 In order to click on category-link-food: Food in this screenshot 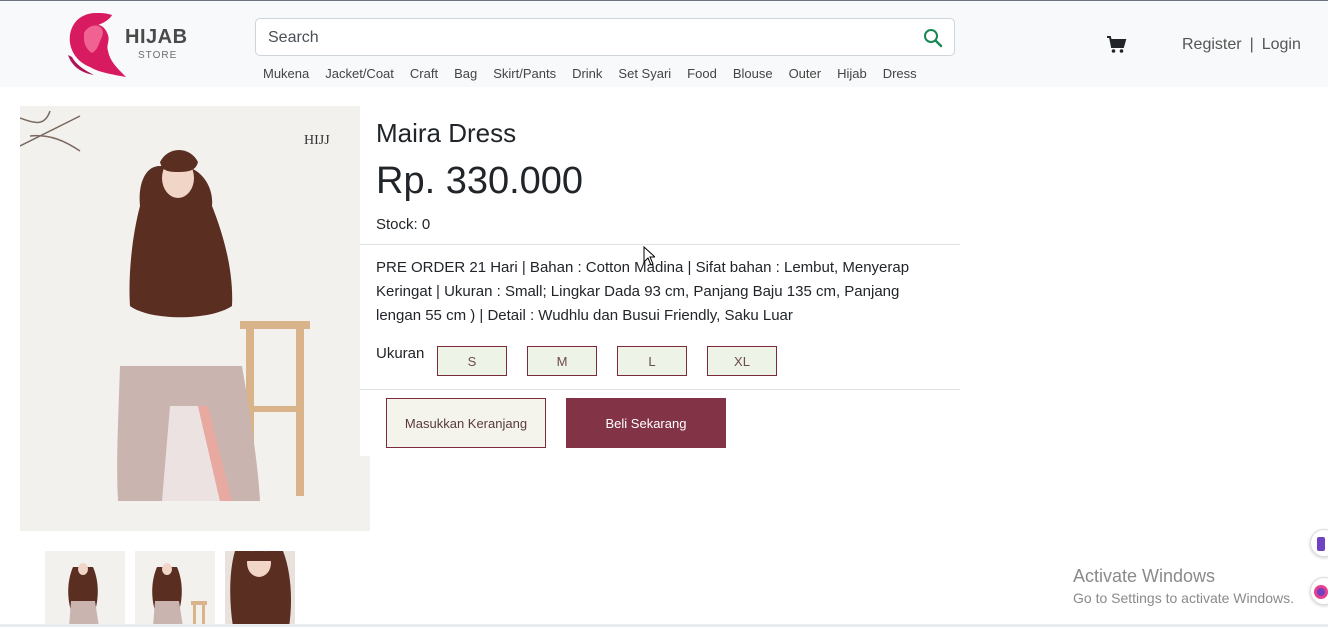, I will do `click(702, 73)`.